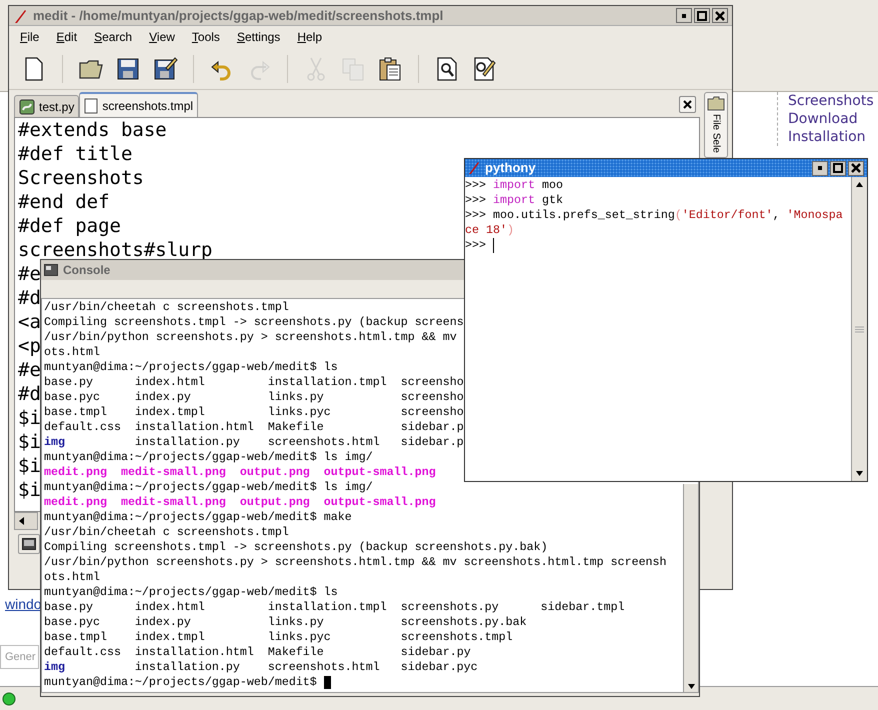 This screenshot has width=878, height=710. I want to click on nav-link: Screenshots, so click(831, 101).